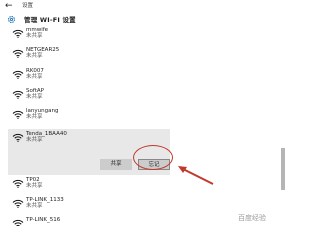 The width and height of the screenshot is (320, 240). I want to click on gear-icon, so click(11, 19).